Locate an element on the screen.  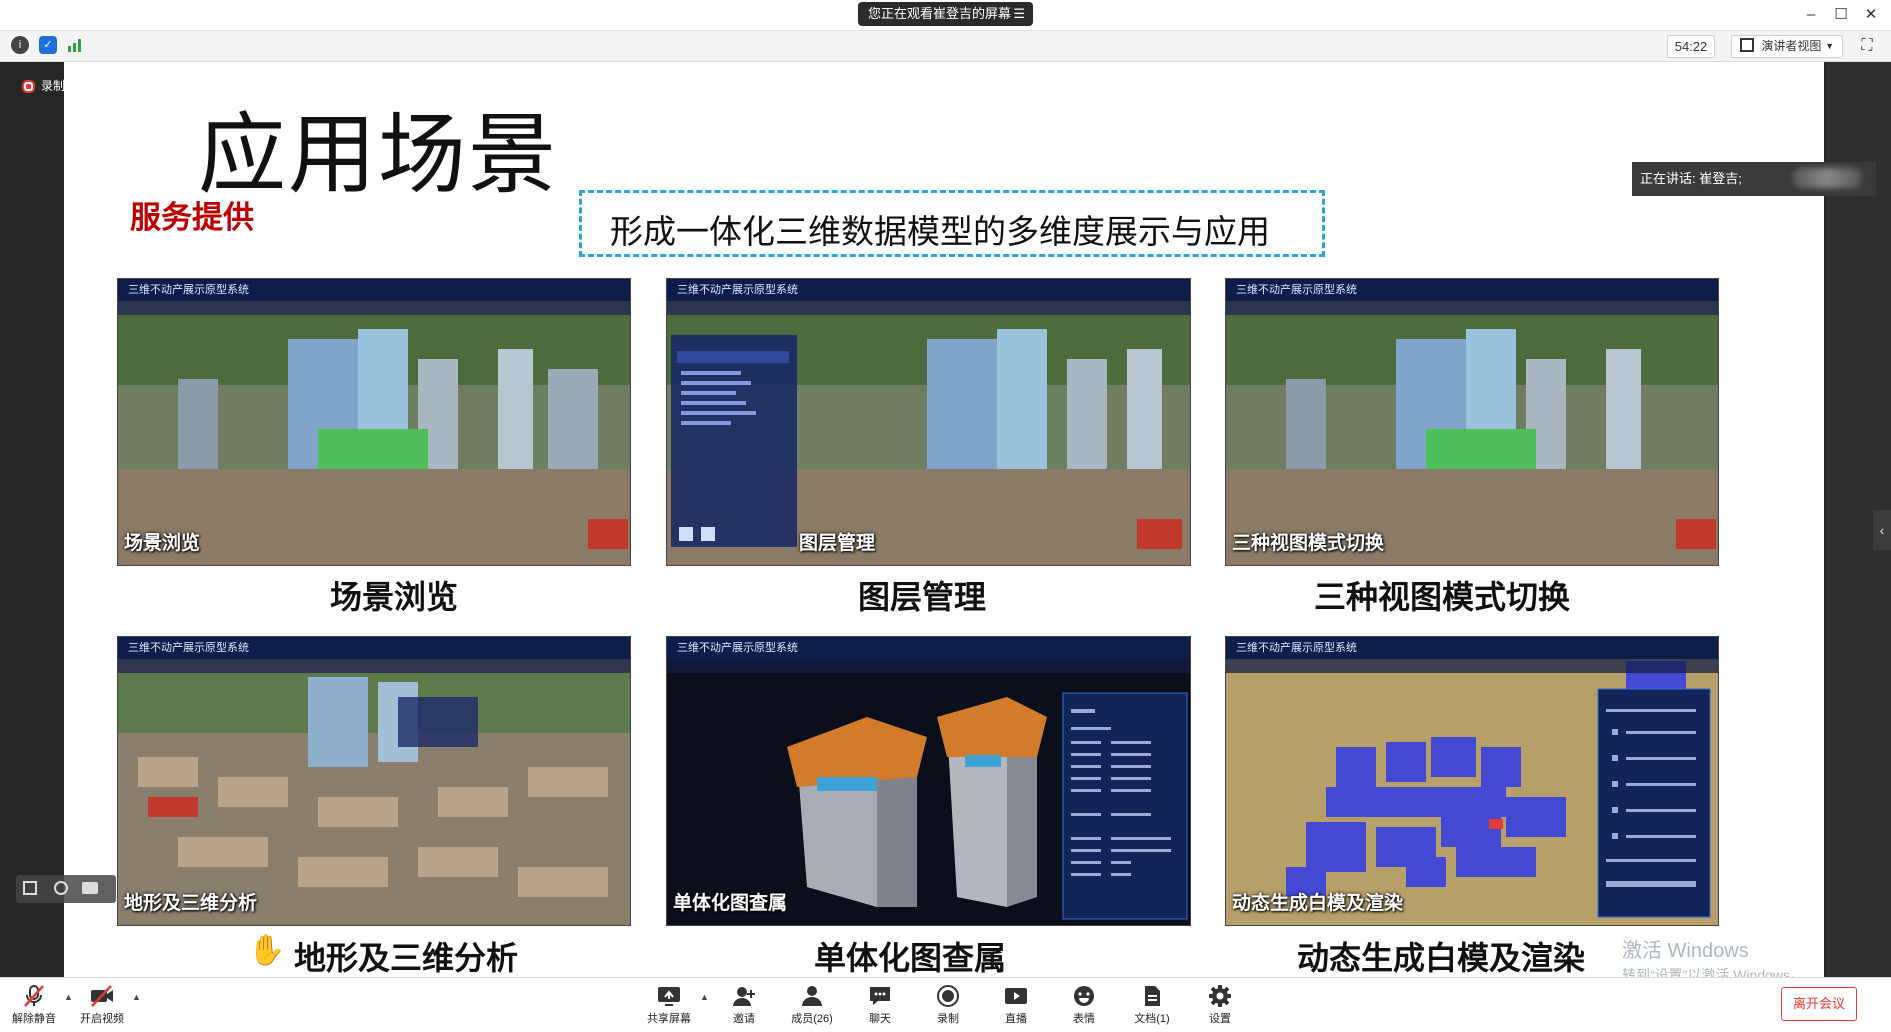
share-screen-button: 共享屏幕 is located at coordinates (669, 1005).